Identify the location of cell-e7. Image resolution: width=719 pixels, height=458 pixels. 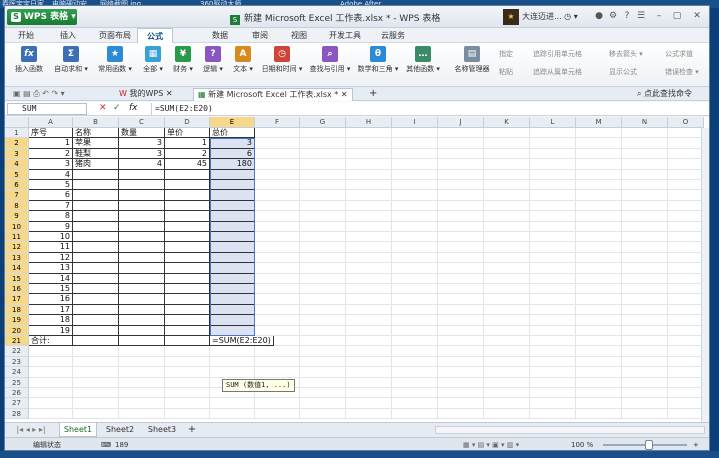
(232, 195).